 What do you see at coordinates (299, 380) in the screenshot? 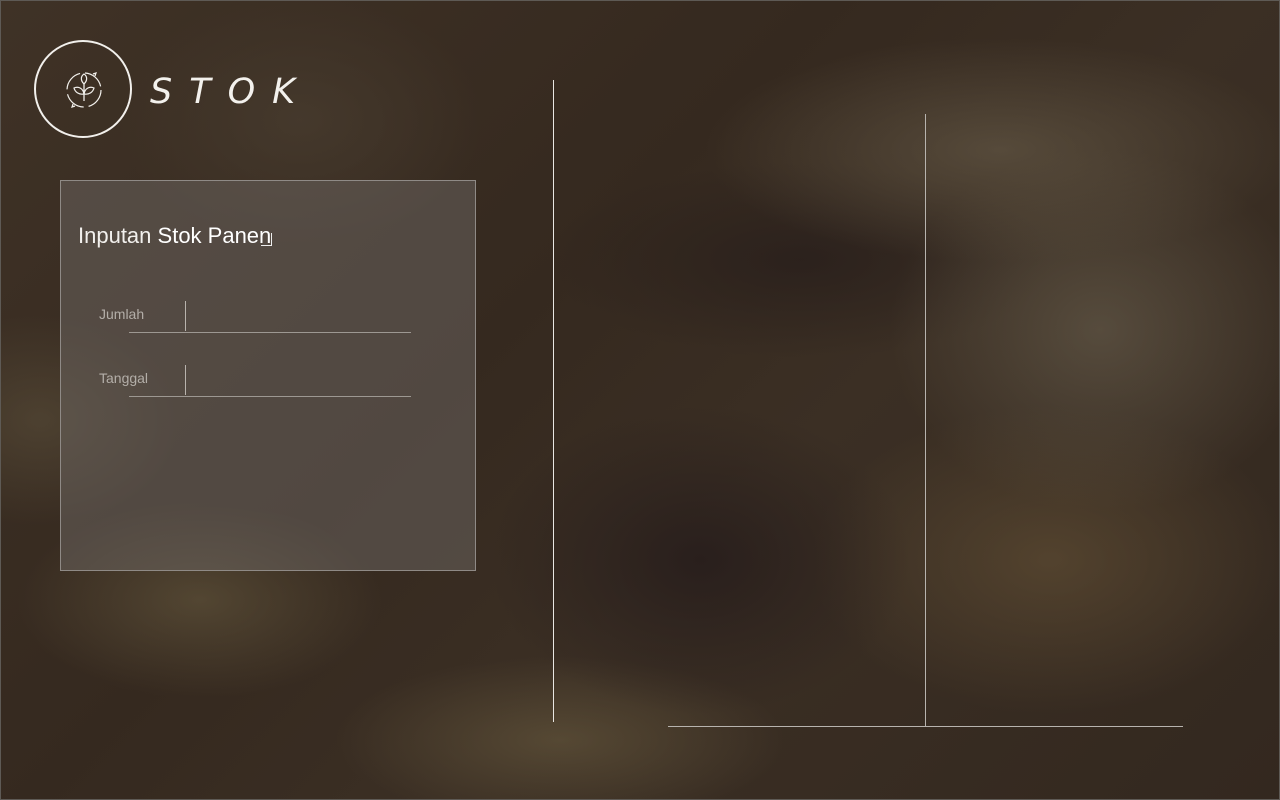
I see `tanggal-input` at bounding box center [299, 380].